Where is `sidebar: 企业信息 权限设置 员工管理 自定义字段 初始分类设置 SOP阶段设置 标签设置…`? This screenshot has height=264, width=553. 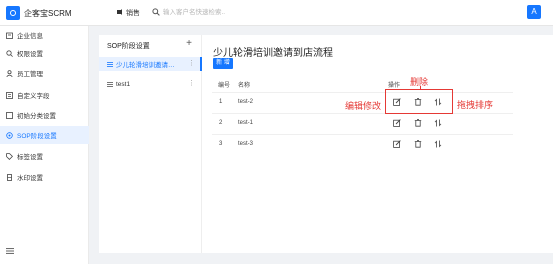 sidebar: 企业信息 权限设置 员工管理 自定义字段 初始分类设置 SOP阶段设置 标签设置… is located at coordinates (44, 145).